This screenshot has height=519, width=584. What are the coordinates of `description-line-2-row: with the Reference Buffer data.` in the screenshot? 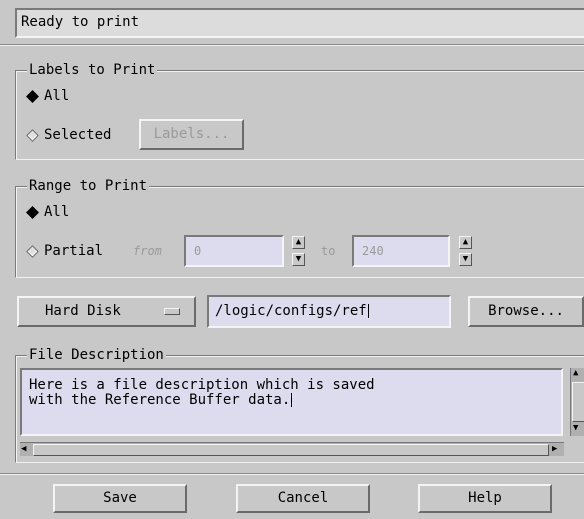 It's located at (295, 400).